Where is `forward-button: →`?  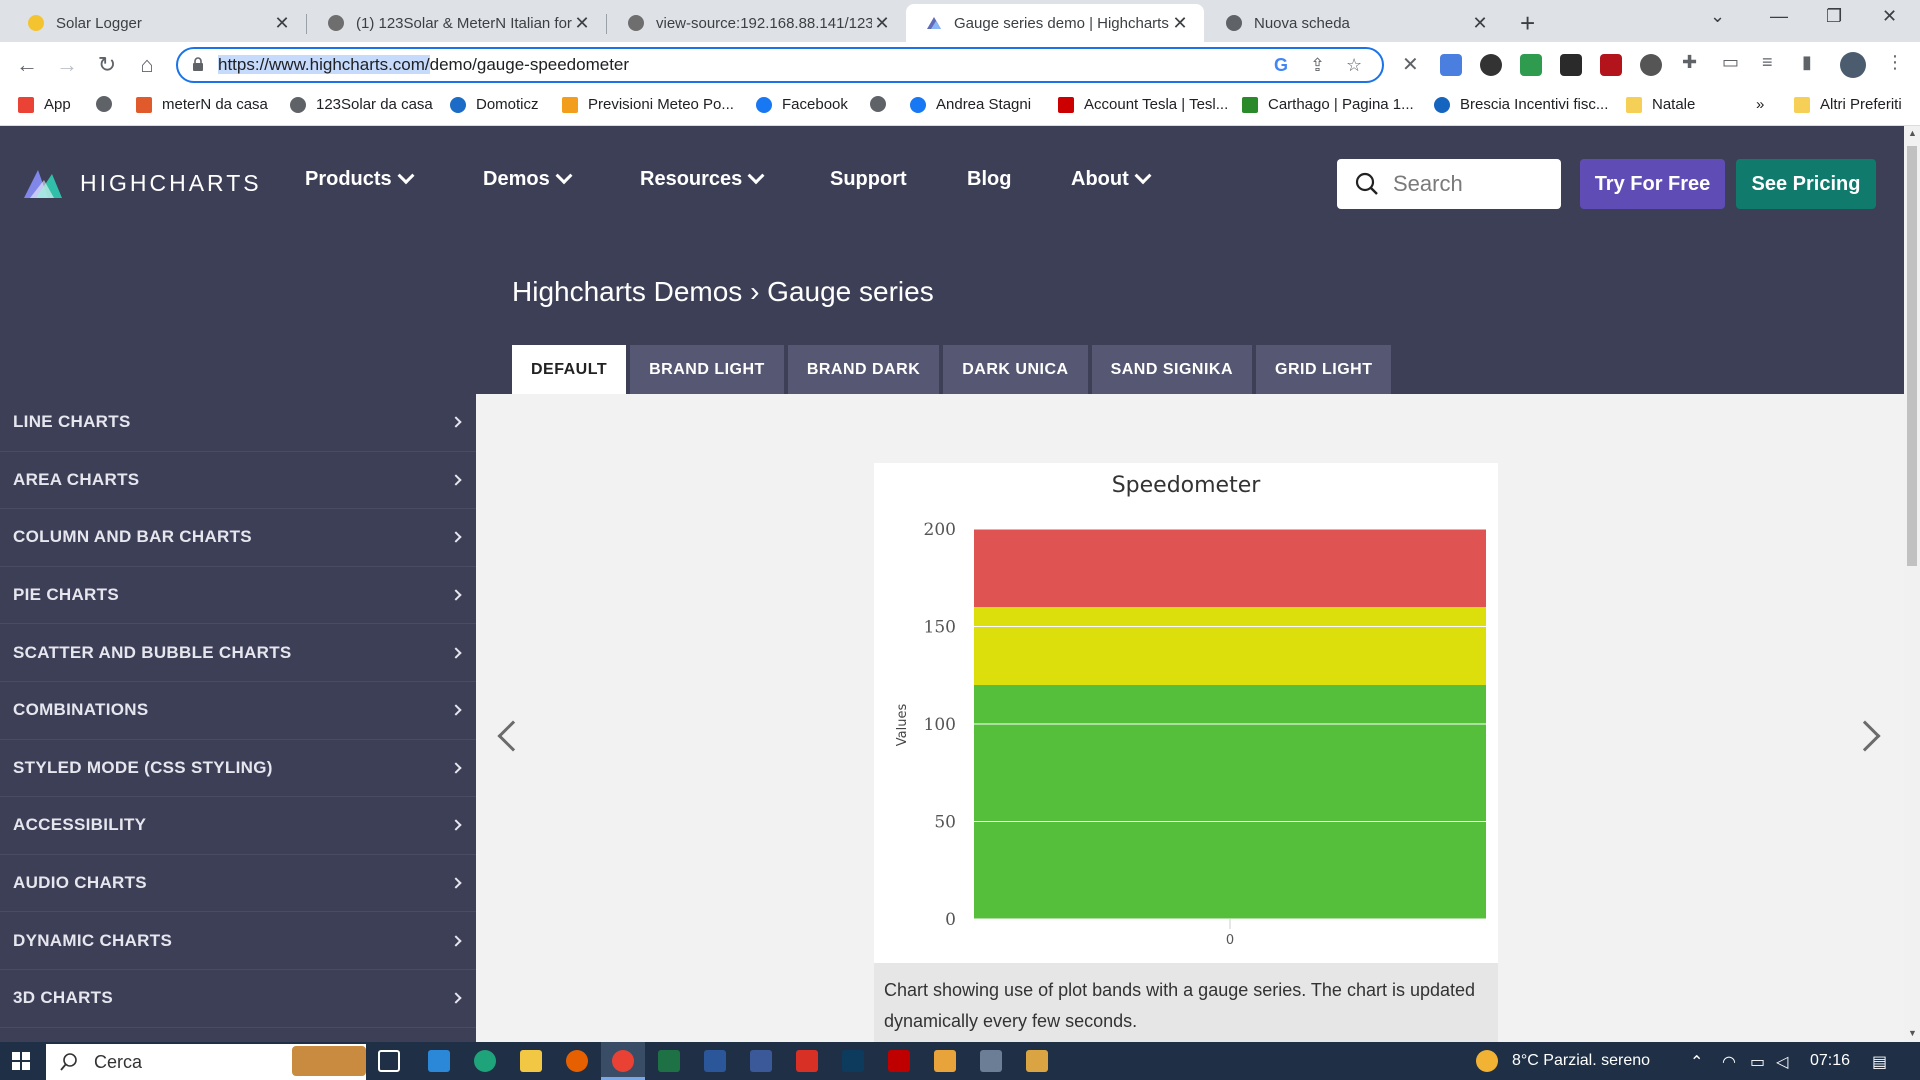
forward-button: → is located at coordinates (67, 65).